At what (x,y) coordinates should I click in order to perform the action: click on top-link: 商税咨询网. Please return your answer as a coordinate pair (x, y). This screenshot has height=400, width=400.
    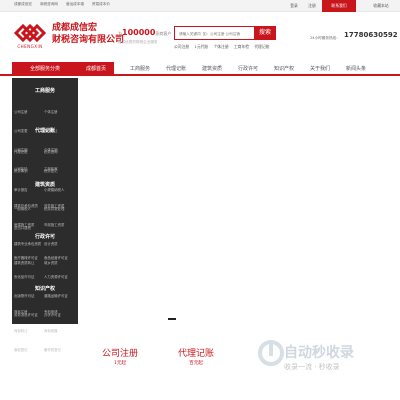
    Looking at the image, I should click on (49, 4).